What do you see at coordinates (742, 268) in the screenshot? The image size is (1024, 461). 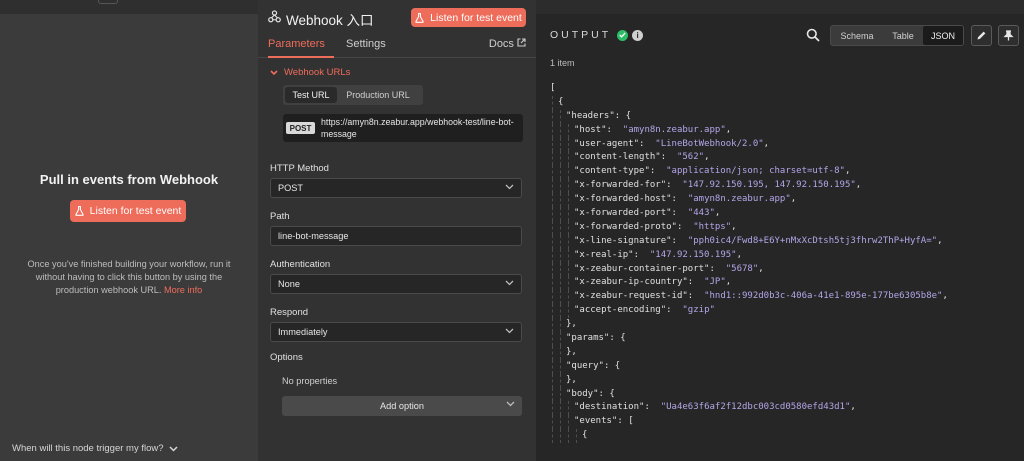 I see `json-value: "5678"` at bounding box center [742, 268].